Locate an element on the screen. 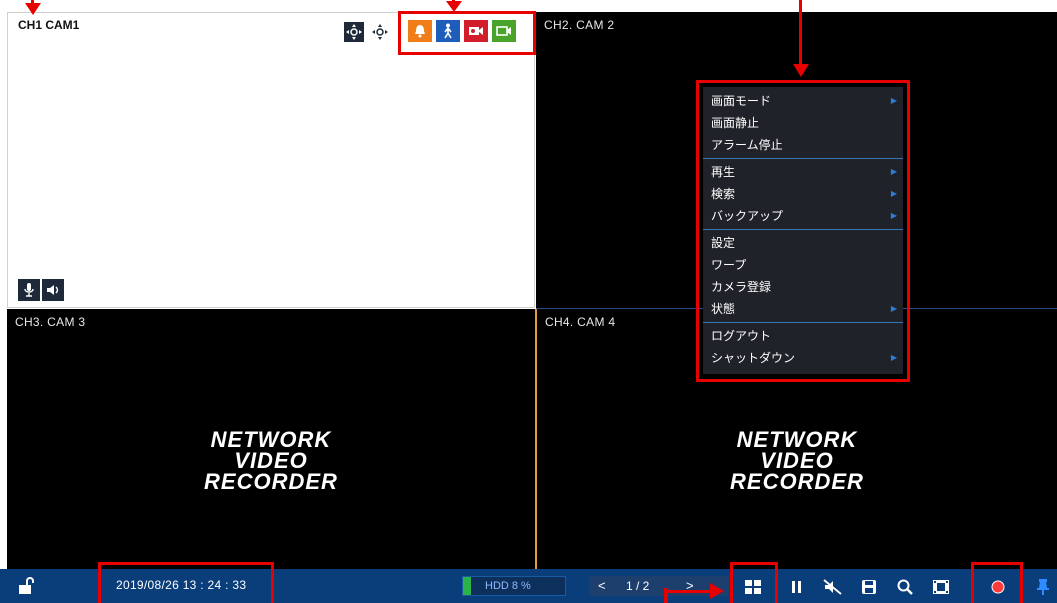 The image size is (1057, 603). prev-page-button: < is located at coordinates (602, 585).